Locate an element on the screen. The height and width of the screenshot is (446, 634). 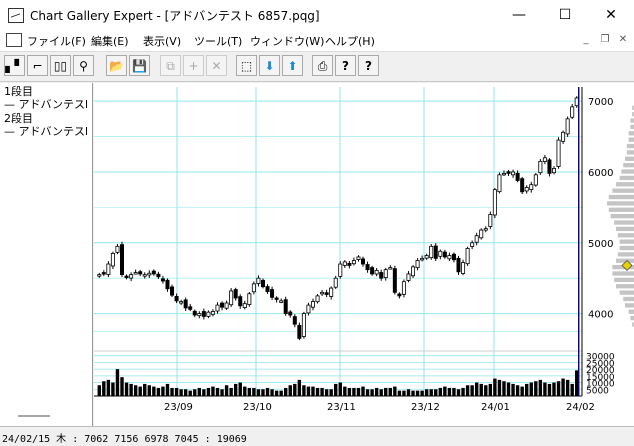
select-icon: ⬚ is located at coordinates (246, 65).